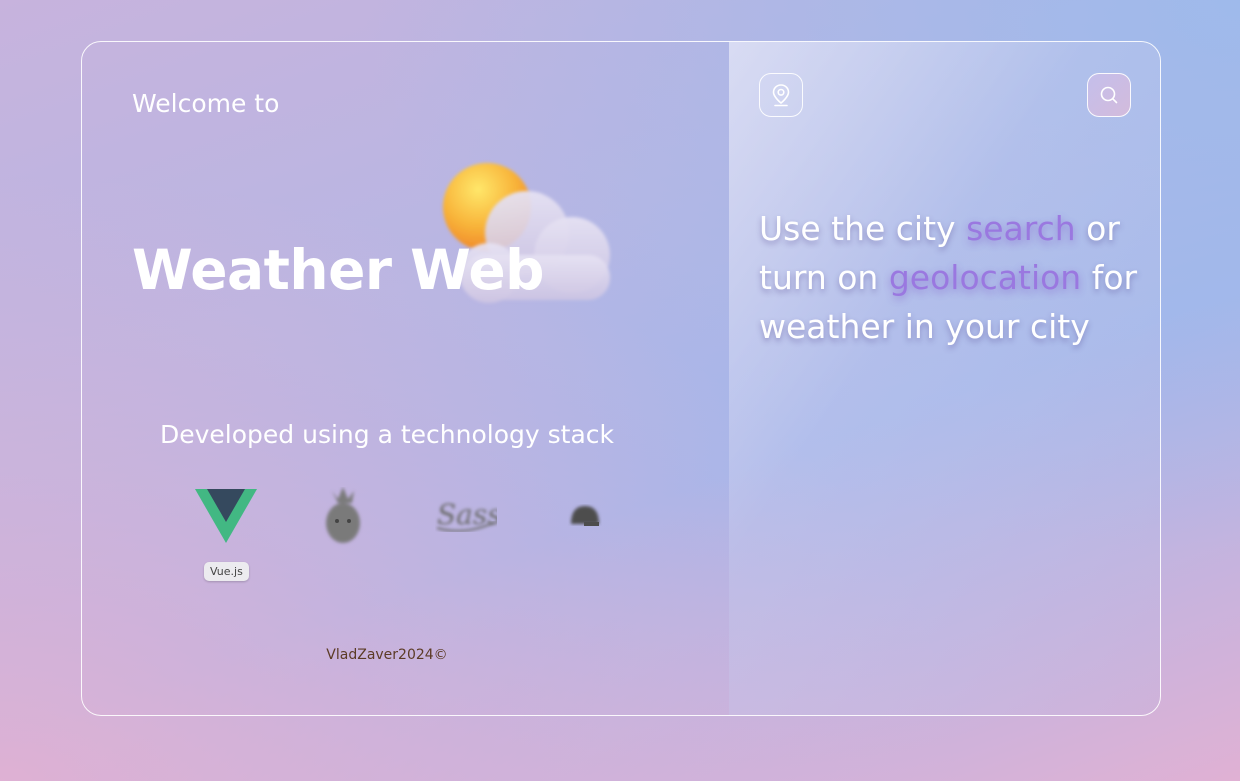 The image size is (1240, 781). What do you see at coordinates (226, 571) in the screenshot?
I see `tech-tooltip: Vue.js` at bounding box center [226, 571].